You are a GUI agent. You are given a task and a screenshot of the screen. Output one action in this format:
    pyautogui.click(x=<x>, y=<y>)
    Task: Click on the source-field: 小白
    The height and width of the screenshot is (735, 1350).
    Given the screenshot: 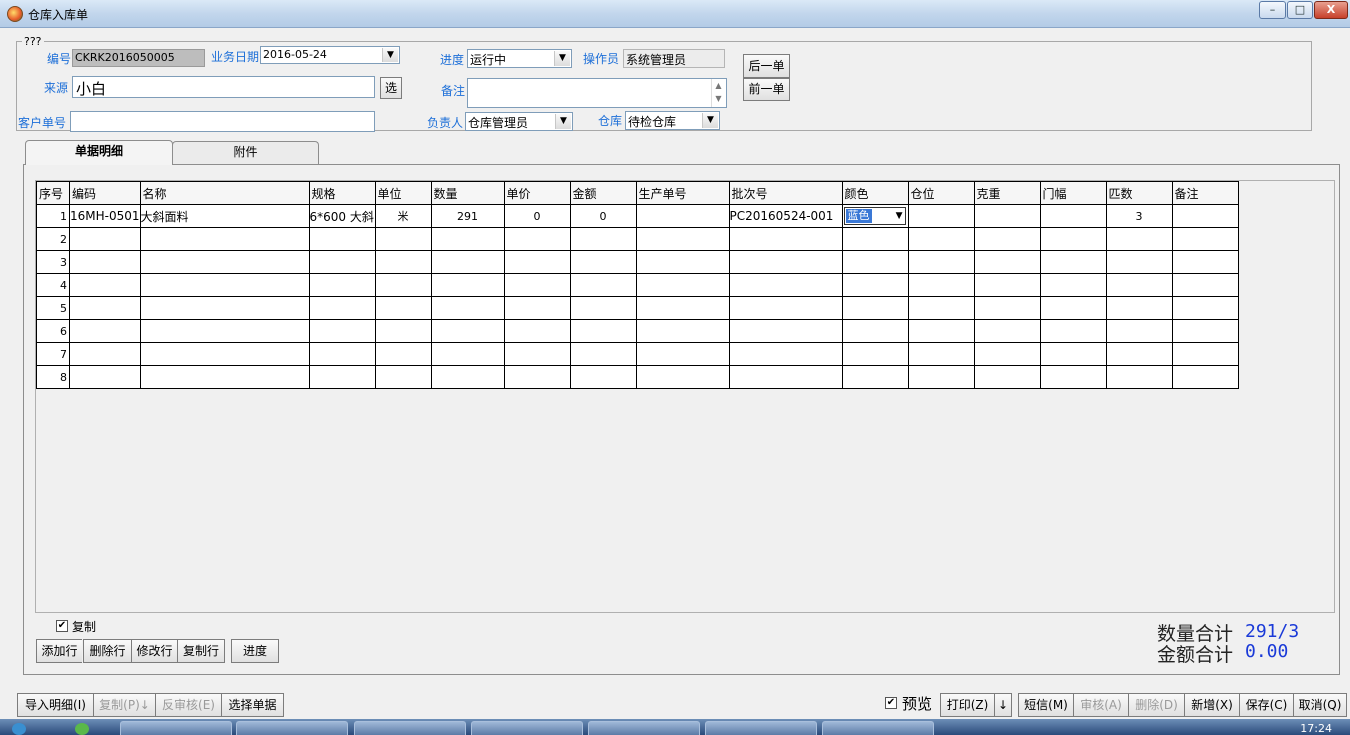 What is the action you would take?
    pyautogui.click(x=223, y=87)
    